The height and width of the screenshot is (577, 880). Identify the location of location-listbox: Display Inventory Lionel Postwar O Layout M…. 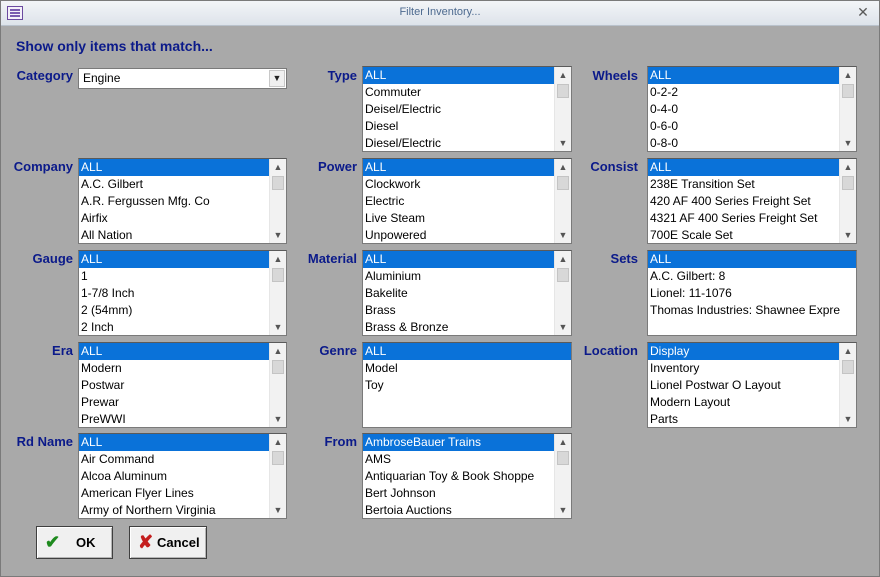
(752, 385).